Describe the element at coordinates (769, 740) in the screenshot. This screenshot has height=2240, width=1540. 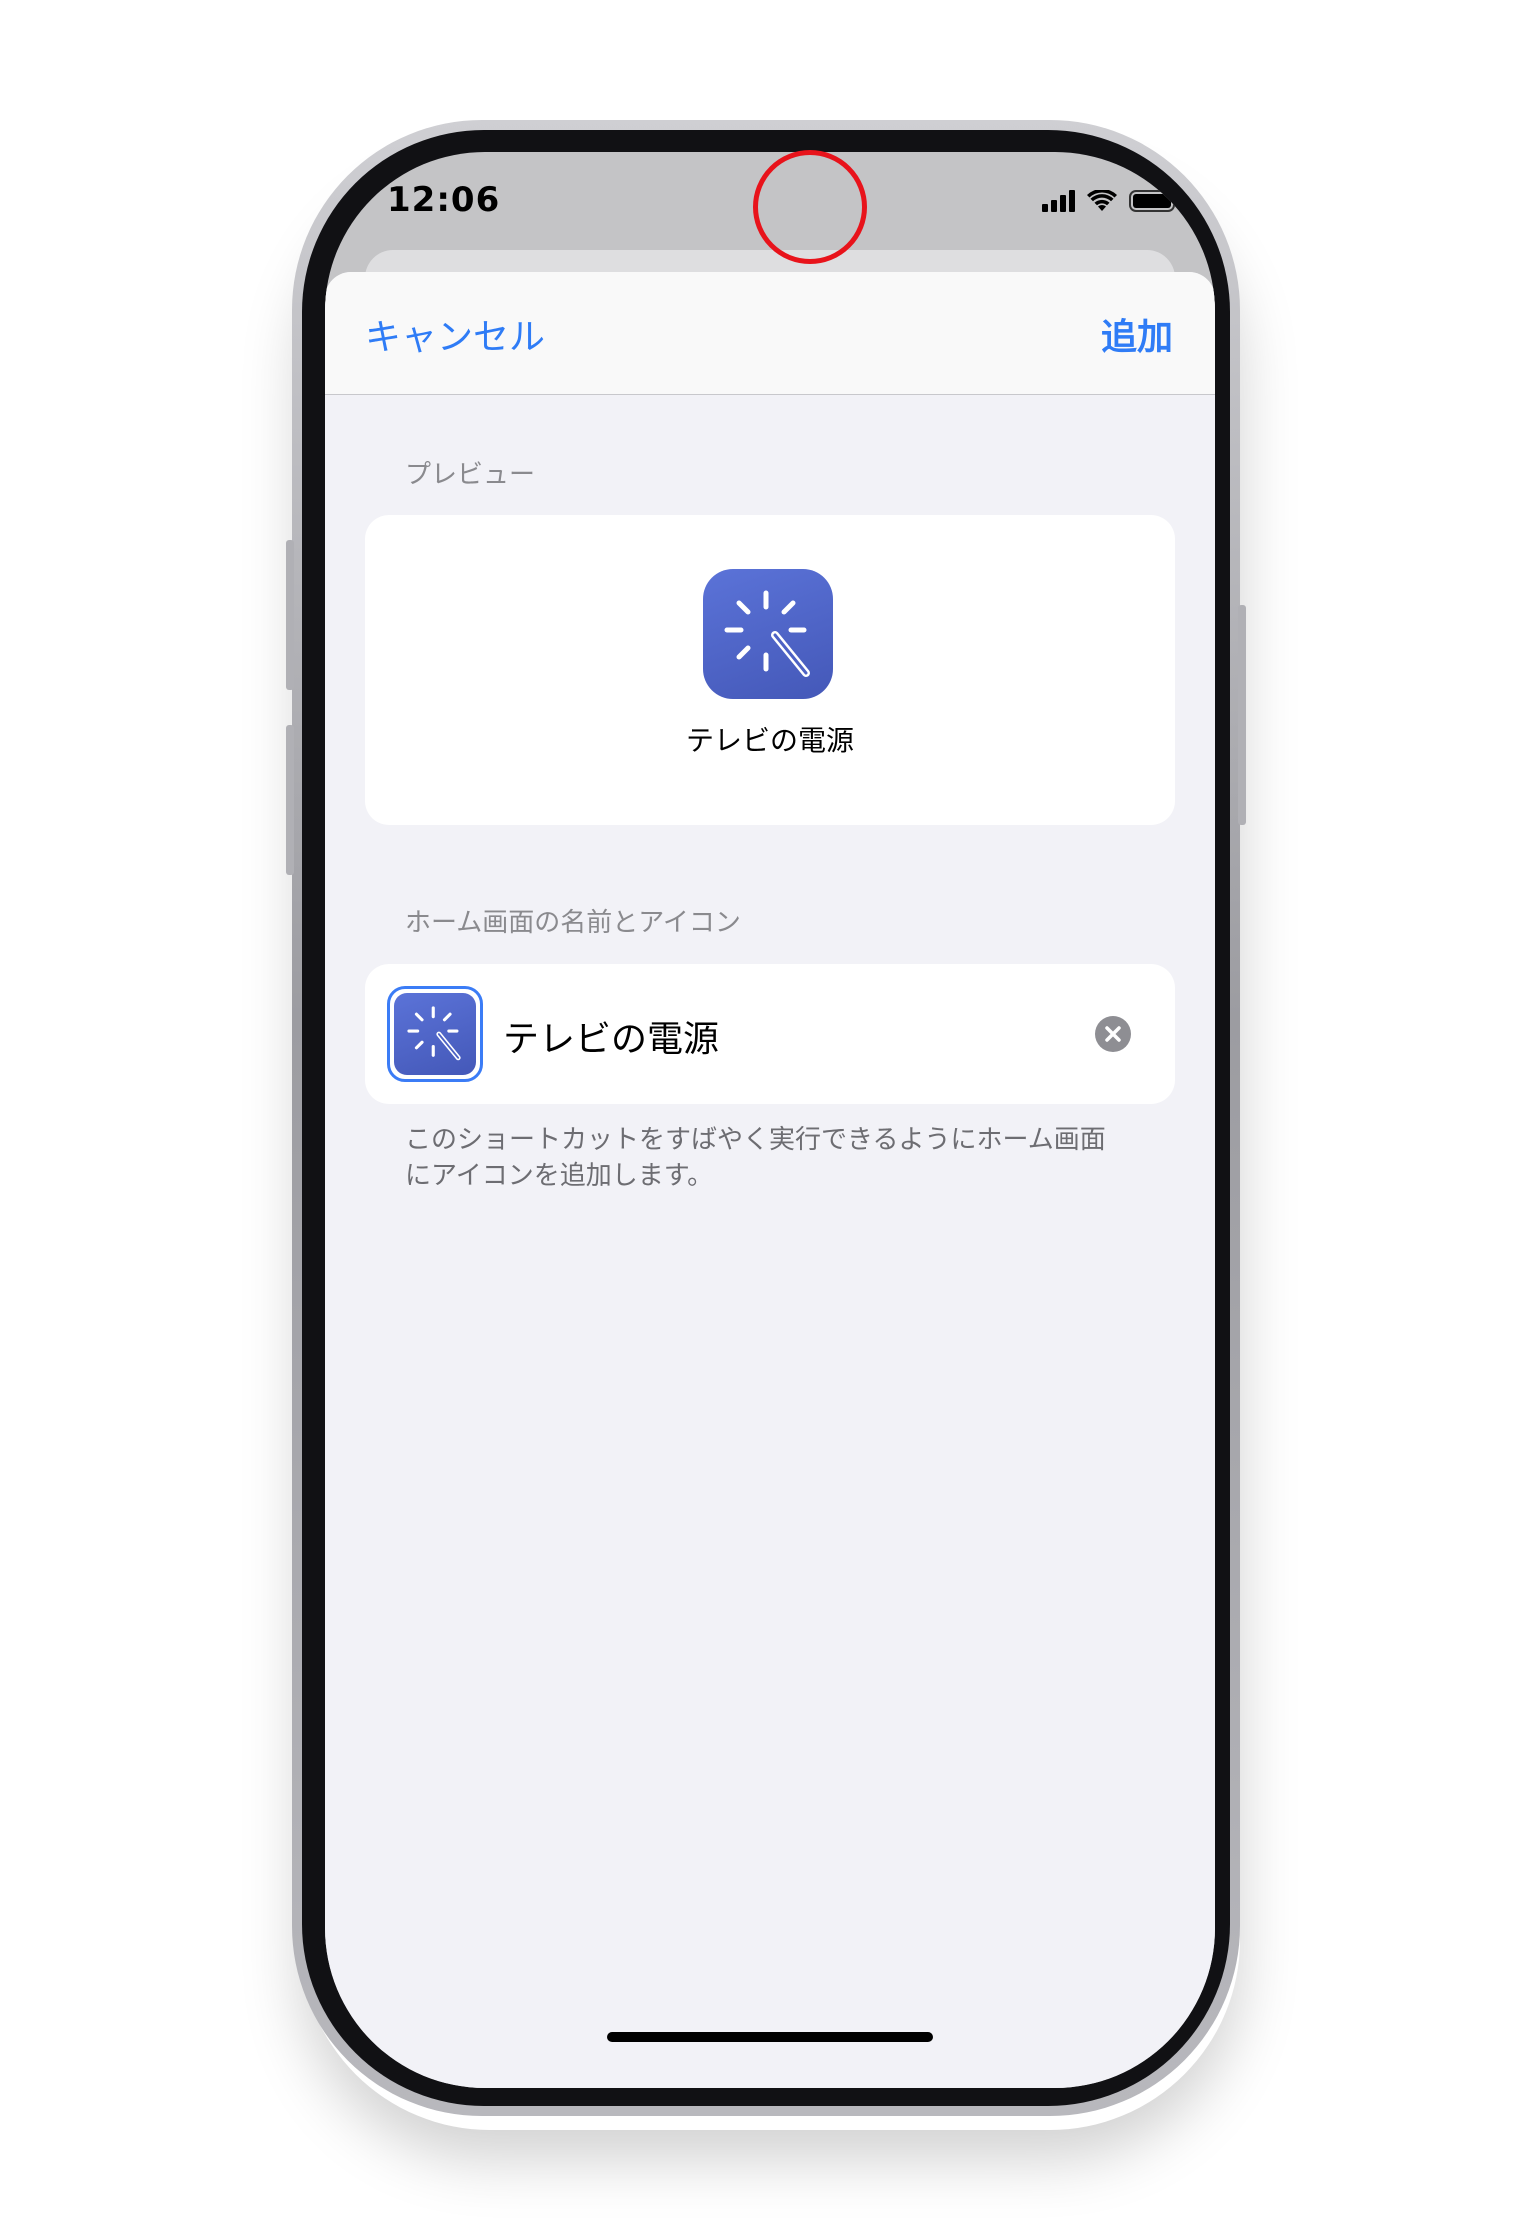
I see `preview-shortcut-name: テレビの電源` at that location.